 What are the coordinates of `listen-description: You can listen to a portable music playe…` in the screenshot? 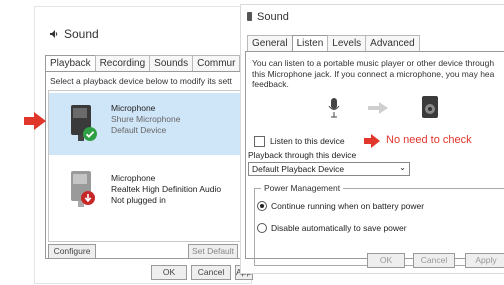 It's located at (373, 73).